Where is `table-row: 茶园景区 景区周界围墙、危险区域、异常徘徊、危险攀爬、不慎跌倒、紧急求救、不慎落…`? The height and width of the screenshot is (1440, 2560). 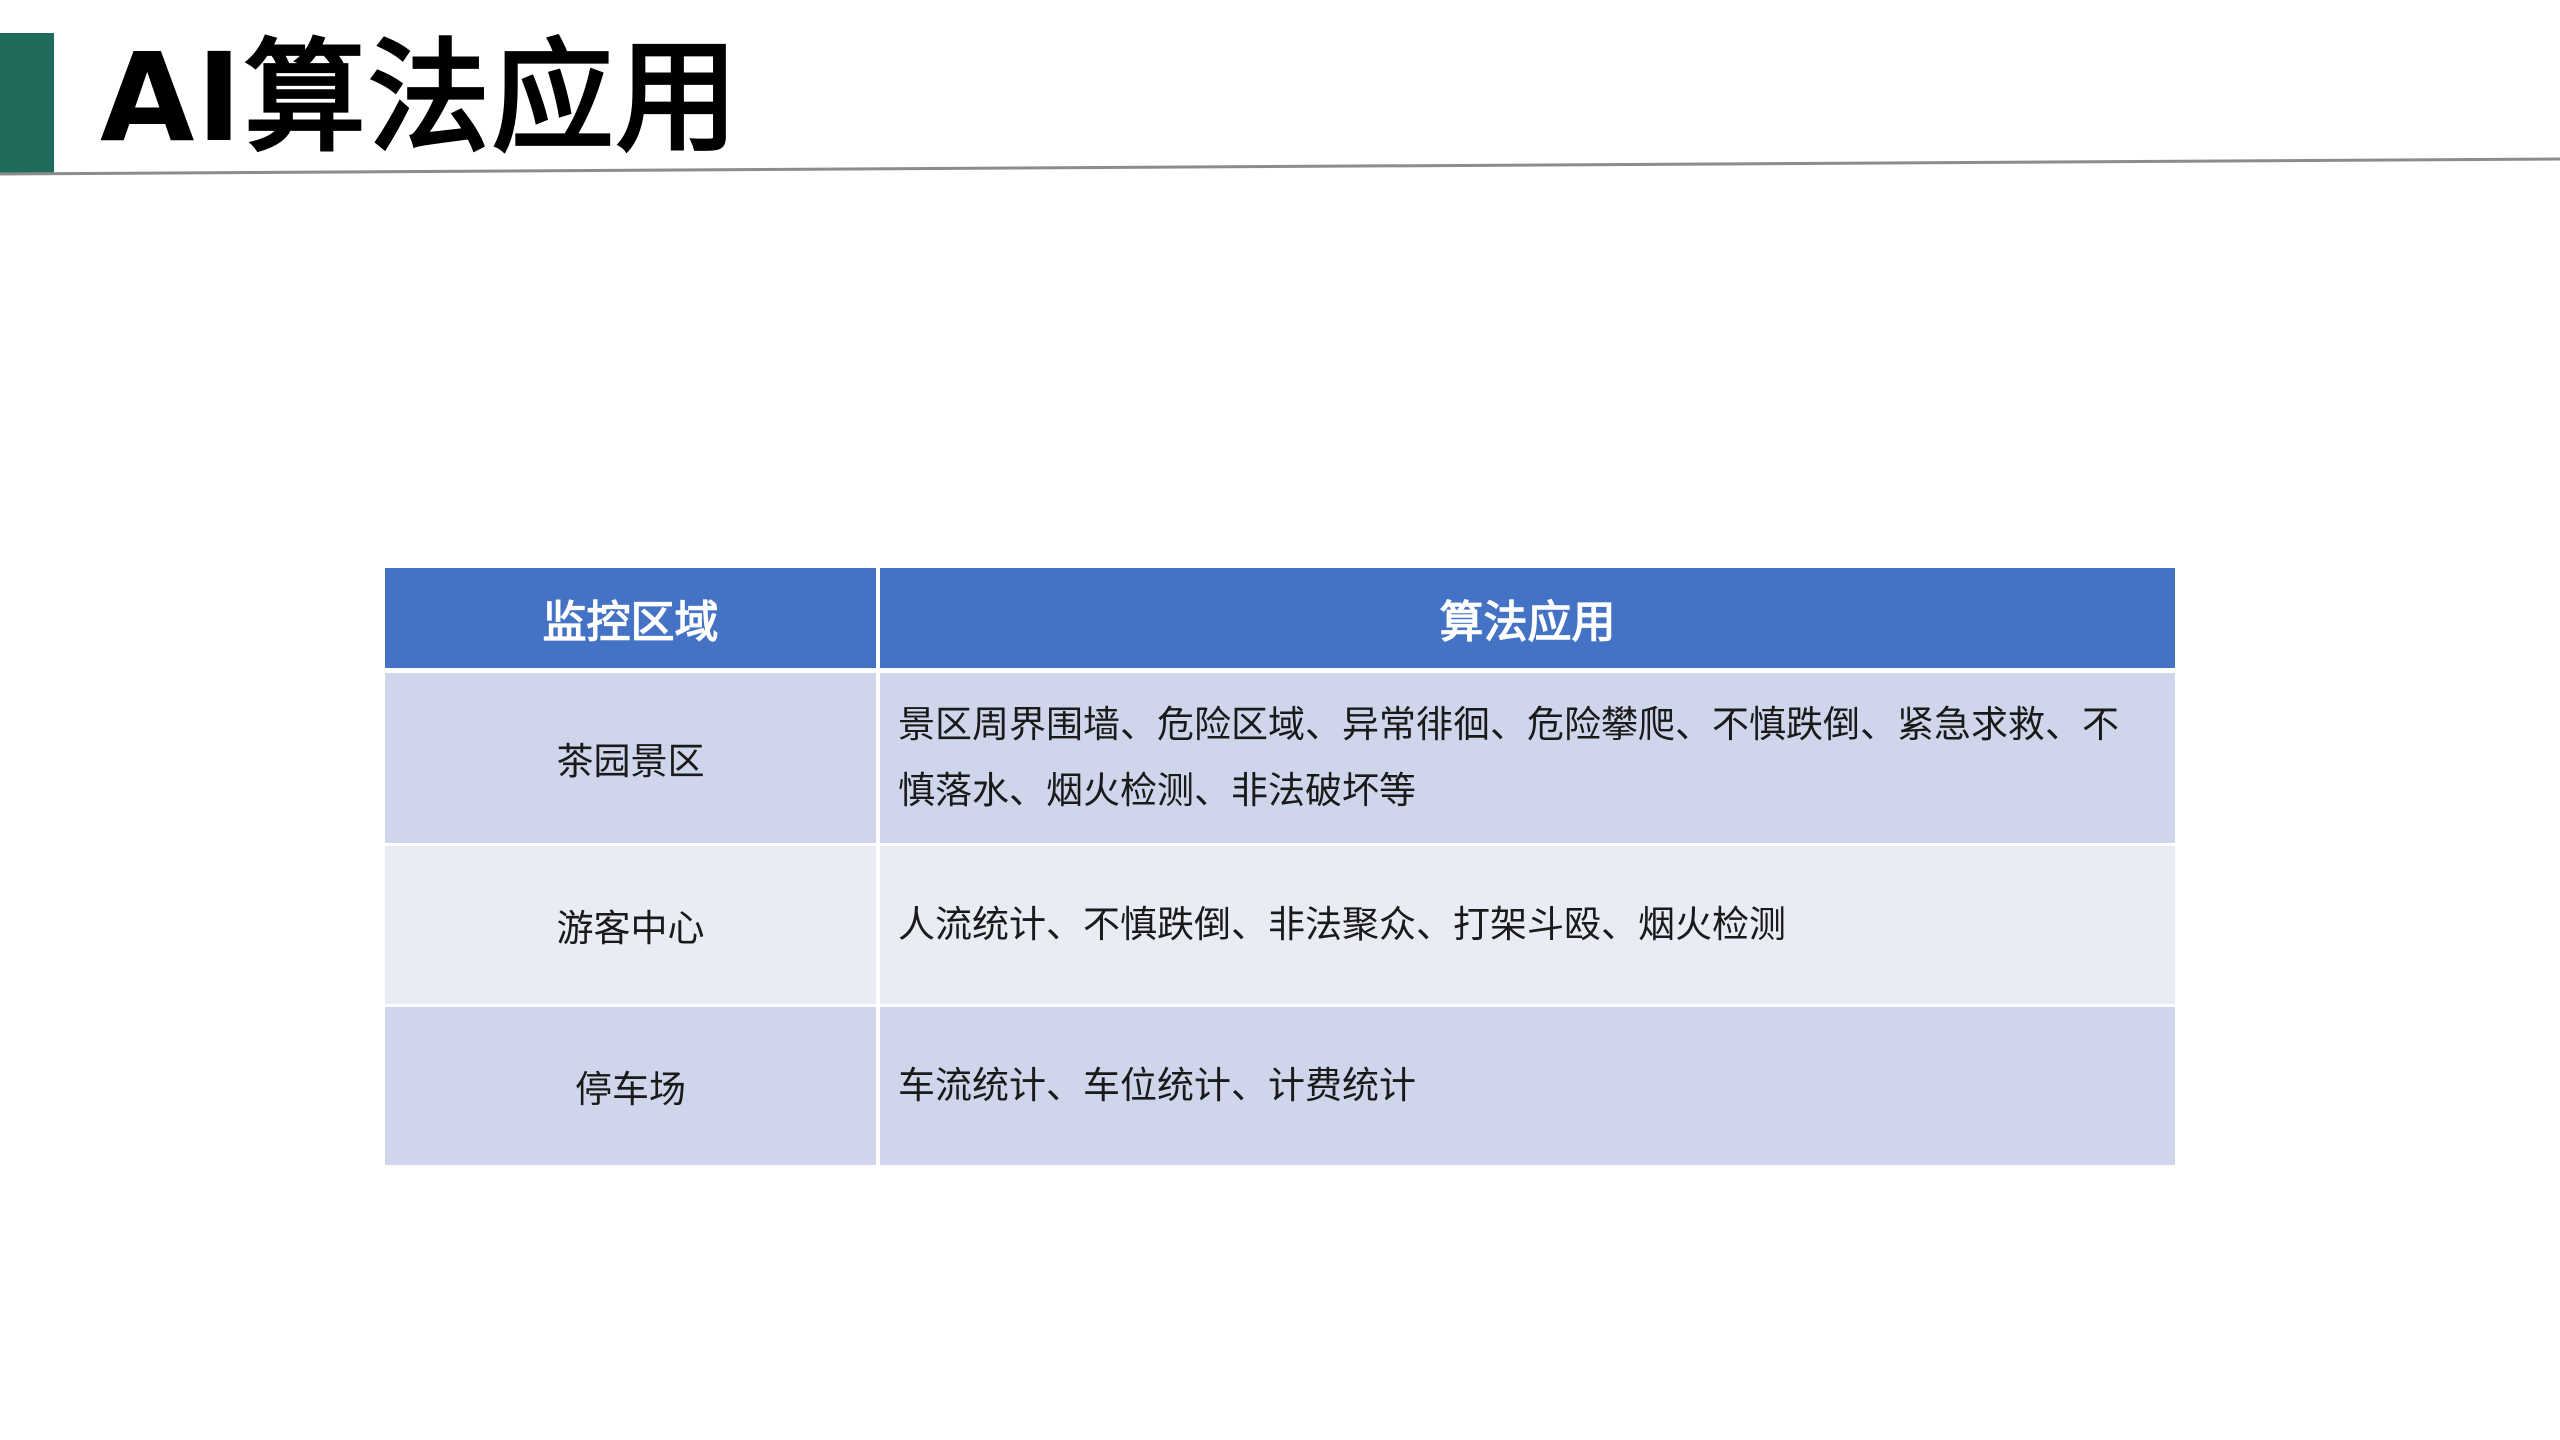 table-row: 茶园景区 景区周界围墙、危险区域、异常徘徊、危险攀爬、不慎跌倒、紧急求救、不慎落… is located at coordinates (1280, 758).